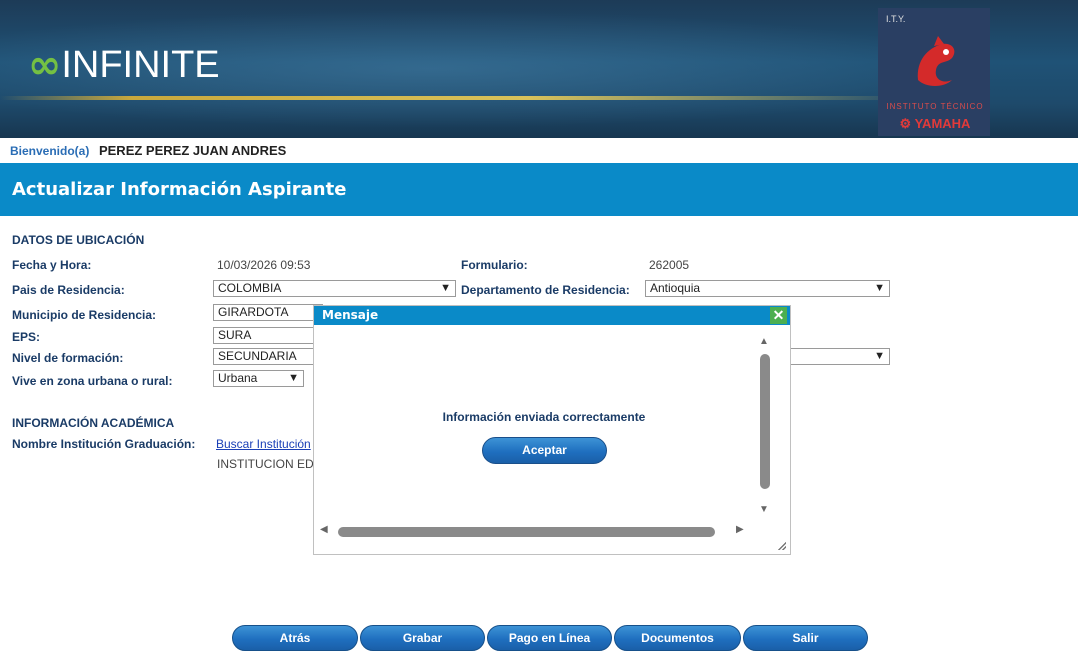 The width and height of the screenshot is (1078, 662). I want to click on eps-select: SURA, so click(268, 335).